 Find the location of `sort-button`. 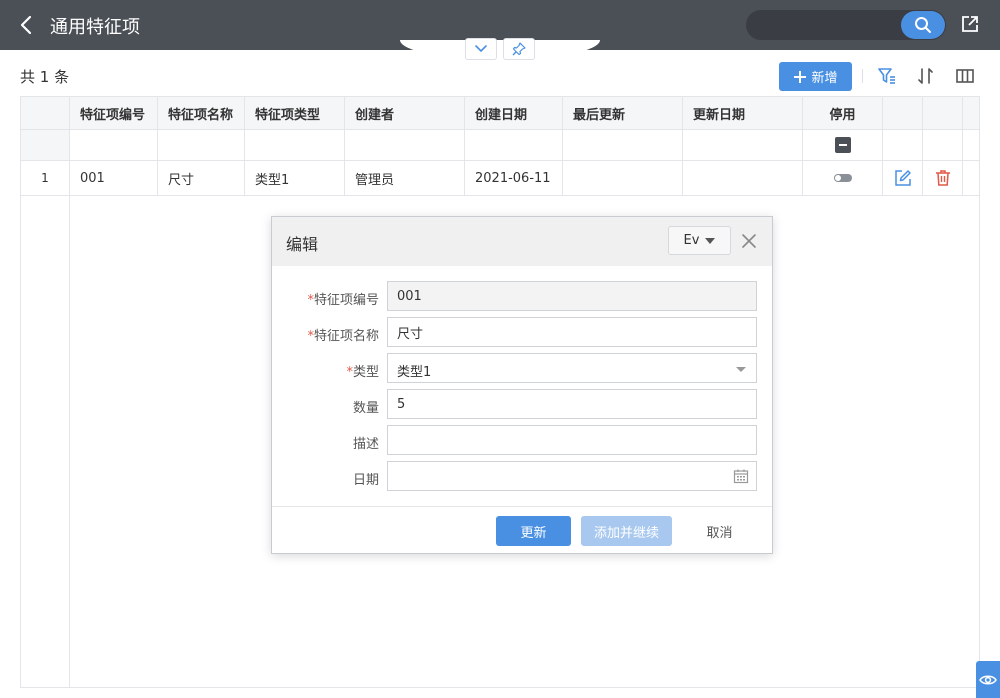

sort-button is located at coordinates (926, 76).